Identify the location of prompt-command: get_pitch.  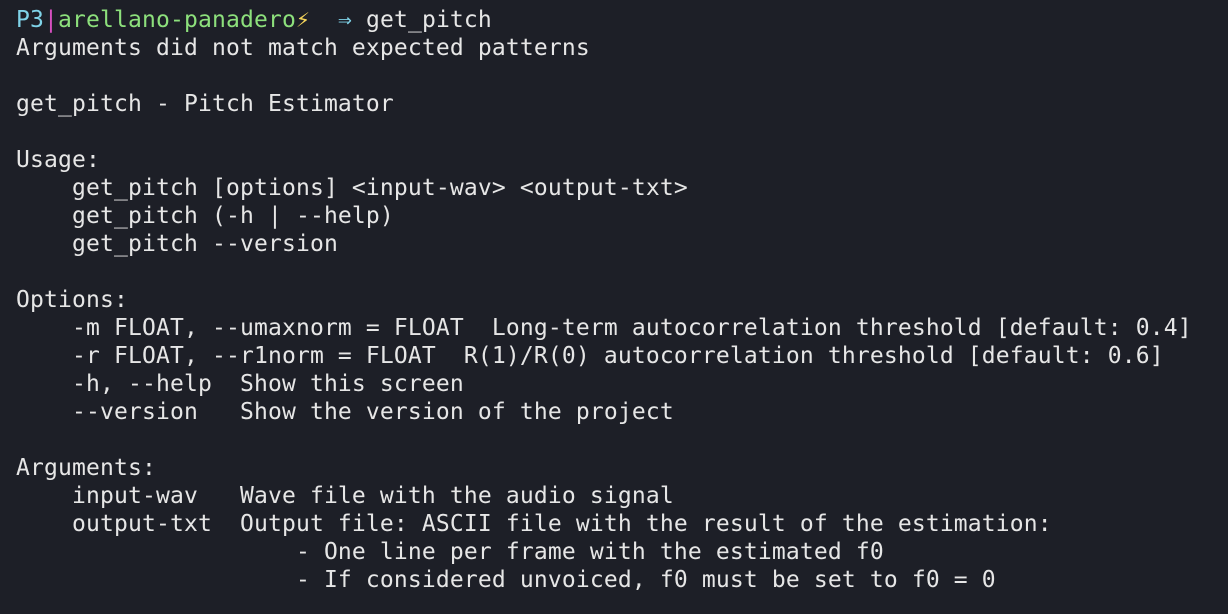
(428, 20).